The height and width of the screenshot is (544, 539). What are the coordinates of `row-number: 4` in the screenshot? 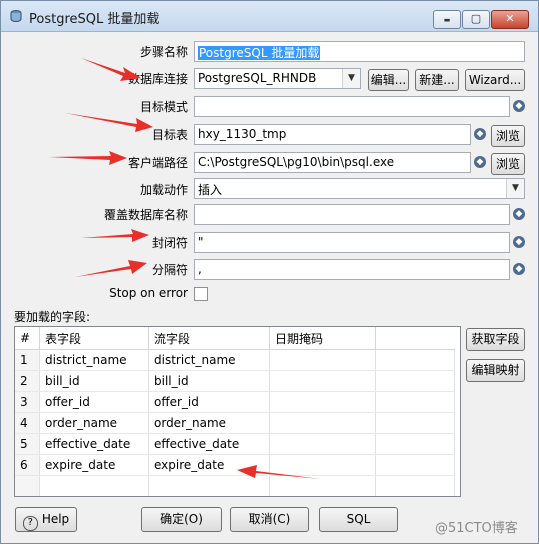 It's located at (27, 423).